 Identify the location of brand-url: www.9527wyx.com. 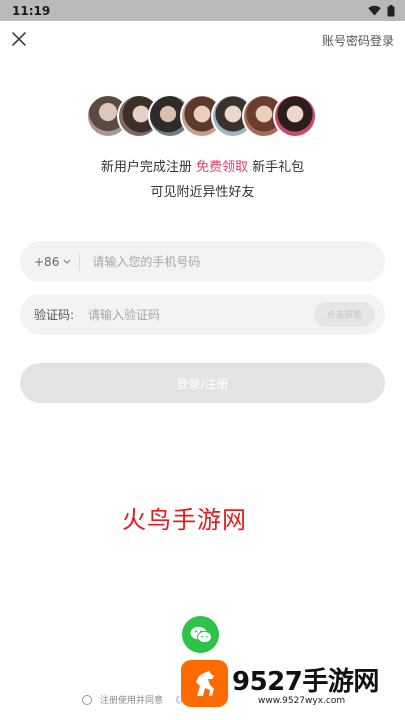
(302, 701).